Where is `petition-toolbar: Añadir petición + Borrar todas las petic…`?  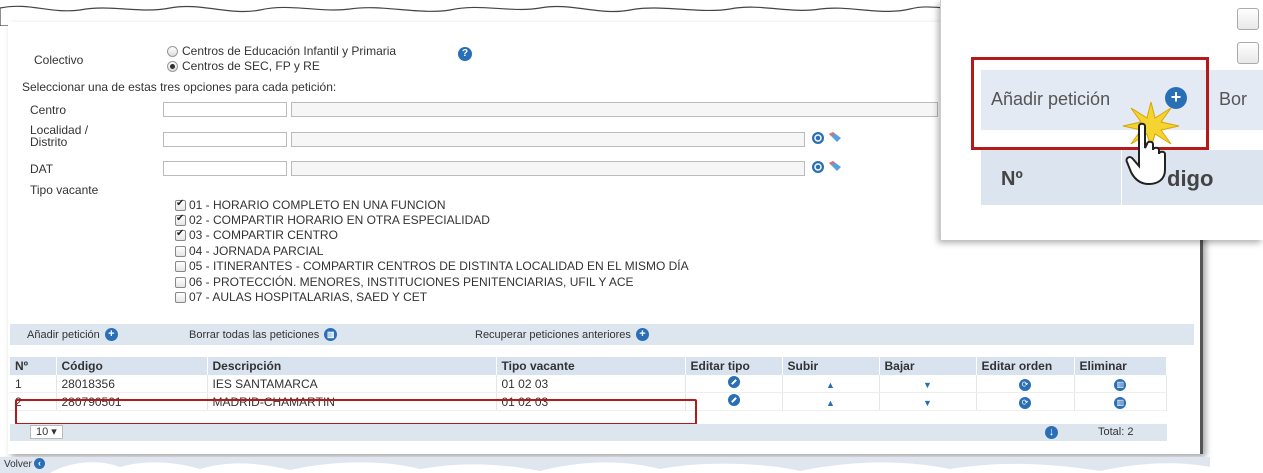
petition-toolbar: Añadir petición + Borrar todas las petic… is located at coordinates (602, 334).